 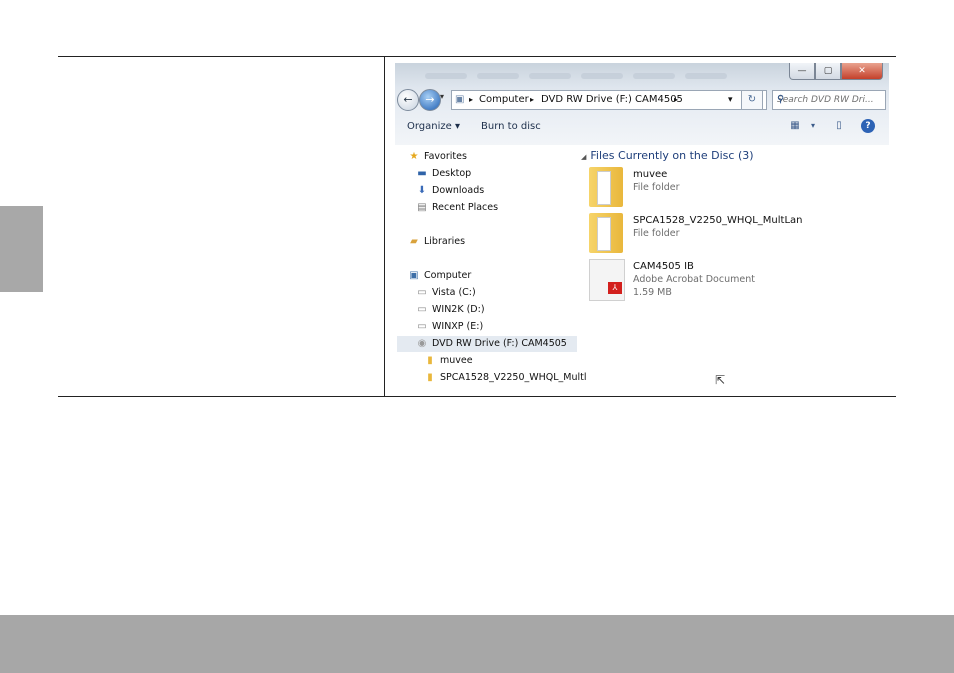 What do you see at coordinates (21, 249) in the screenshot?
I see `side-tab-marker` at bounding box center [21, 249].